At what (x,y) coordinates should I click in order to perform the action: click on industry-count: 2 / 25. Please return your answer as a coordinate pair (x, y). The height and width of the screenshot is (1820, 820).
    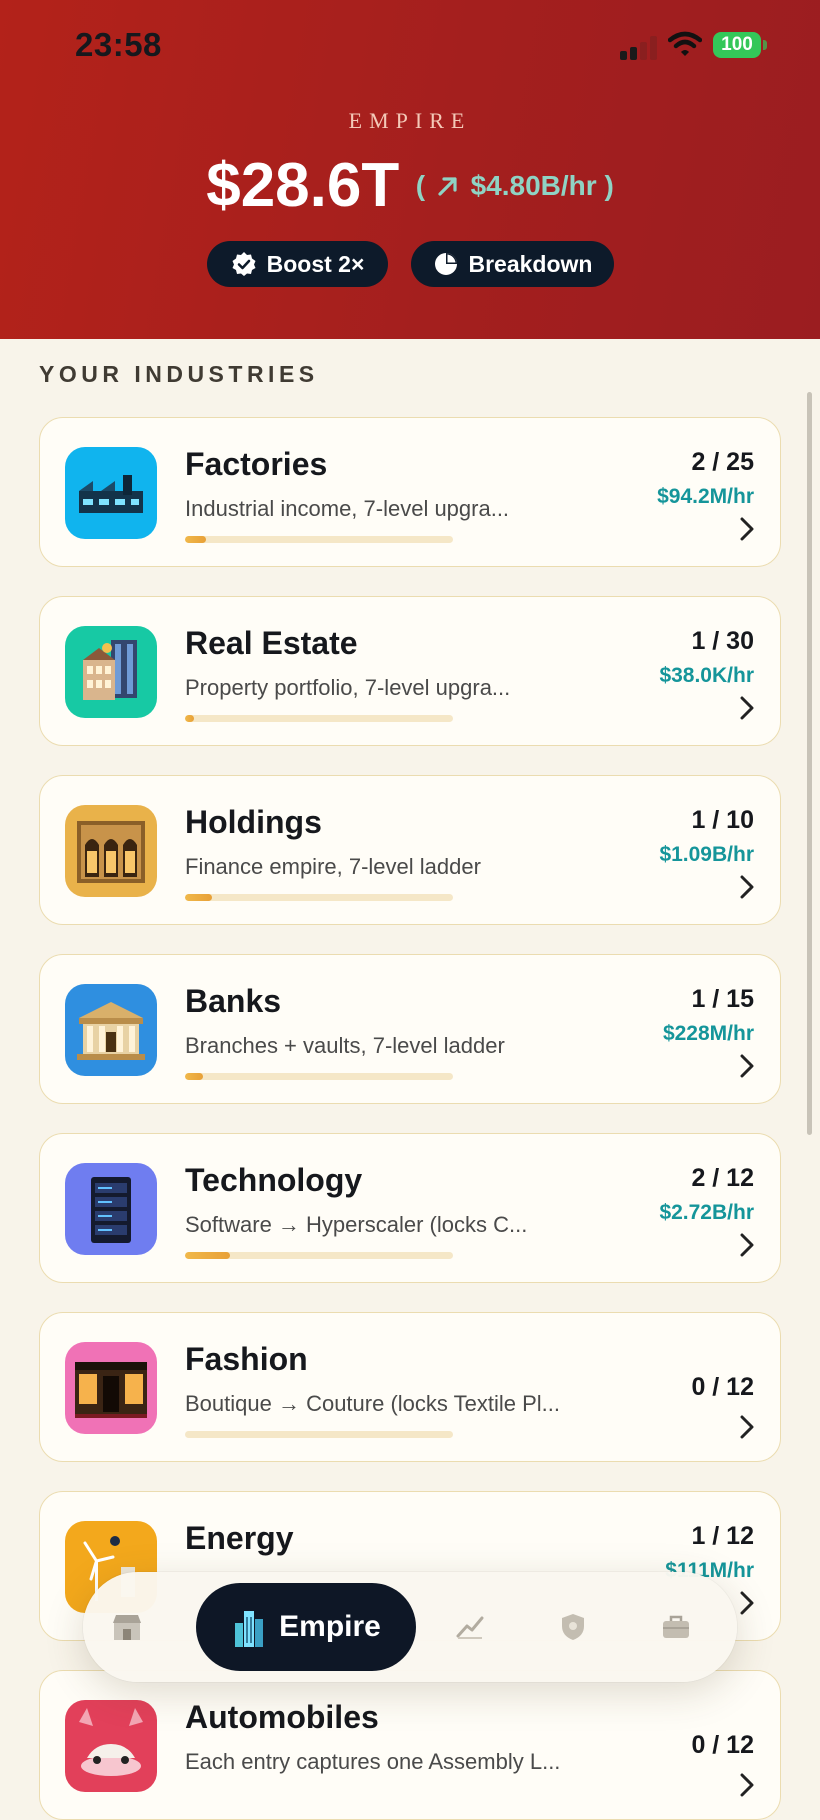
    Looking at the image, I should click on (722, 462).